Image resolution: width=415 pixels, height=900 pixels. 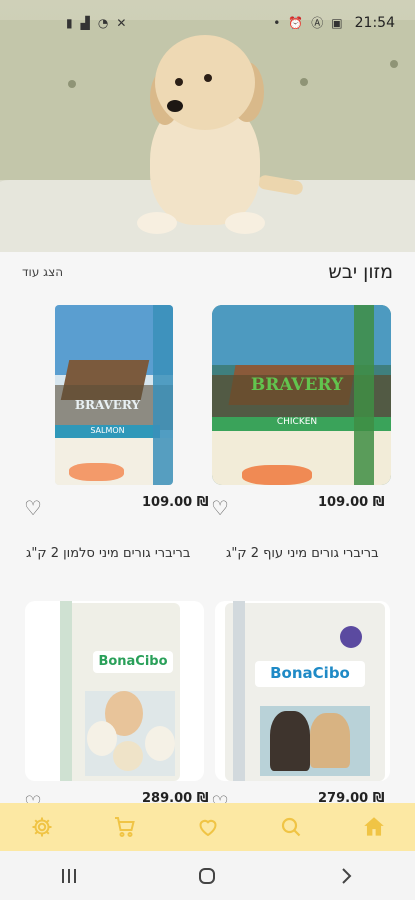 What do you see at coordinates (69, 23) in the screenshot?
I see `battery-icon: ▮` at bounding box center [69, 23].